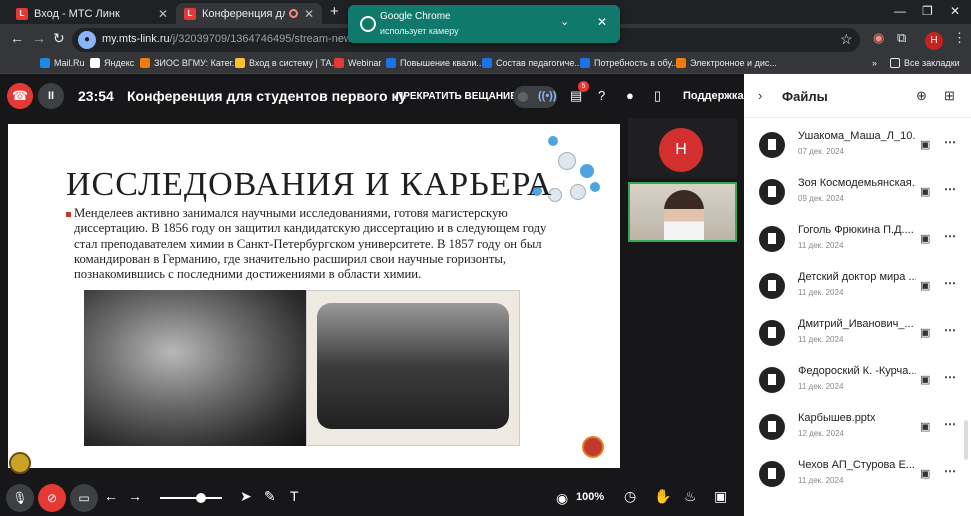 The image size is (971, 516). What do you see at coordinates (456, 96) in the screenshot?
I see `stop-broadcast-button: ПРЕКРАТИТЬ ВЕЩАНИЕ` at bounding box center [456, 96].